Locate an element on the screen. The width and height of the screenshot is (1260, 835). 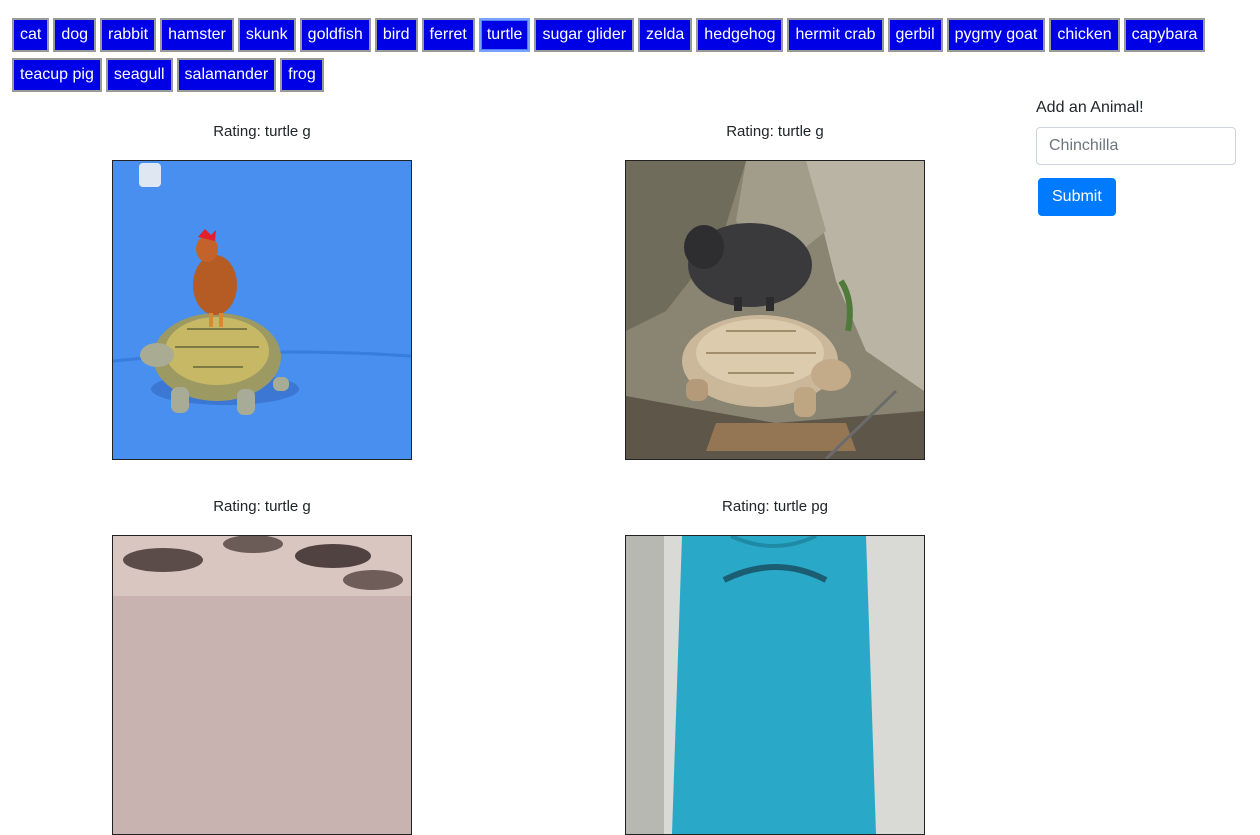
animal-button-skunk: skunk is located at coordinates (266, 35).